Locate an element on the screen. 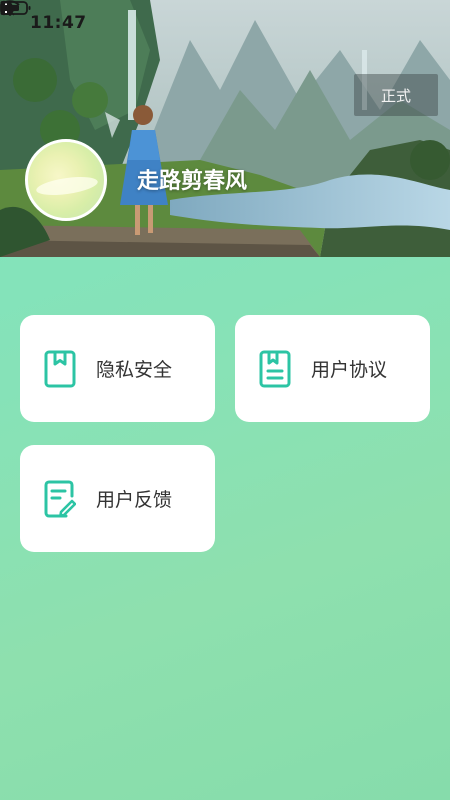  status-time: 11:47 is located at coordinates (58, 23).